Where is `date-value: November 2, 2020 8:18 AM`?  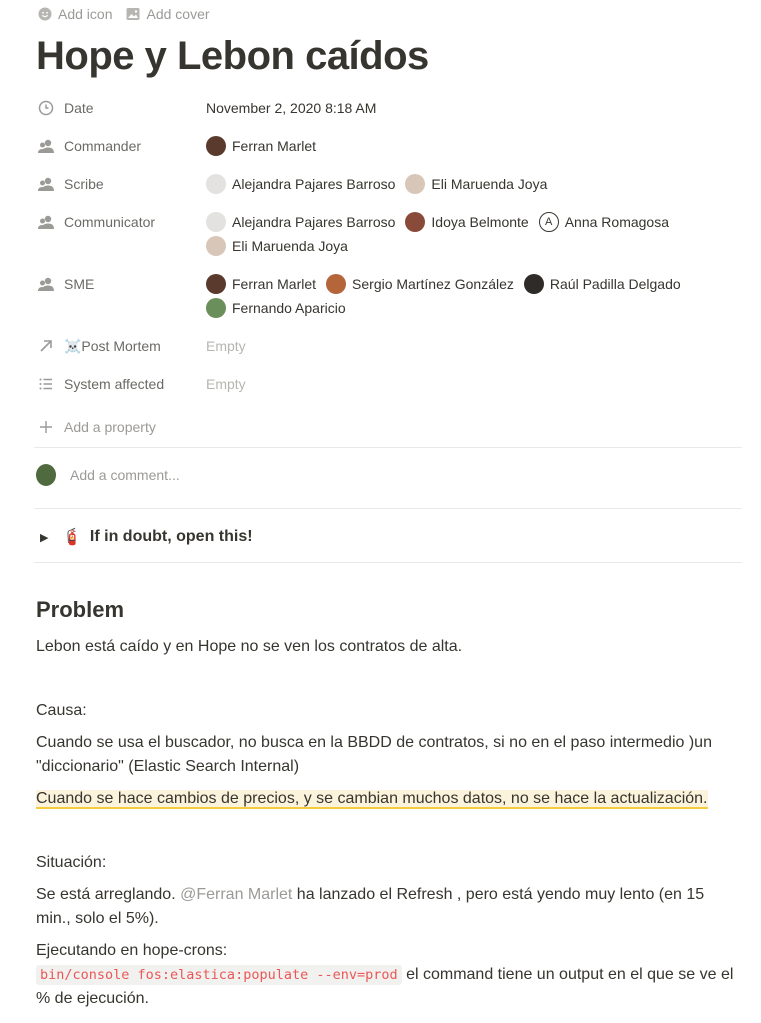 date-value: November 2, 2020 8:18 AM is located at coordinates (291, 108).